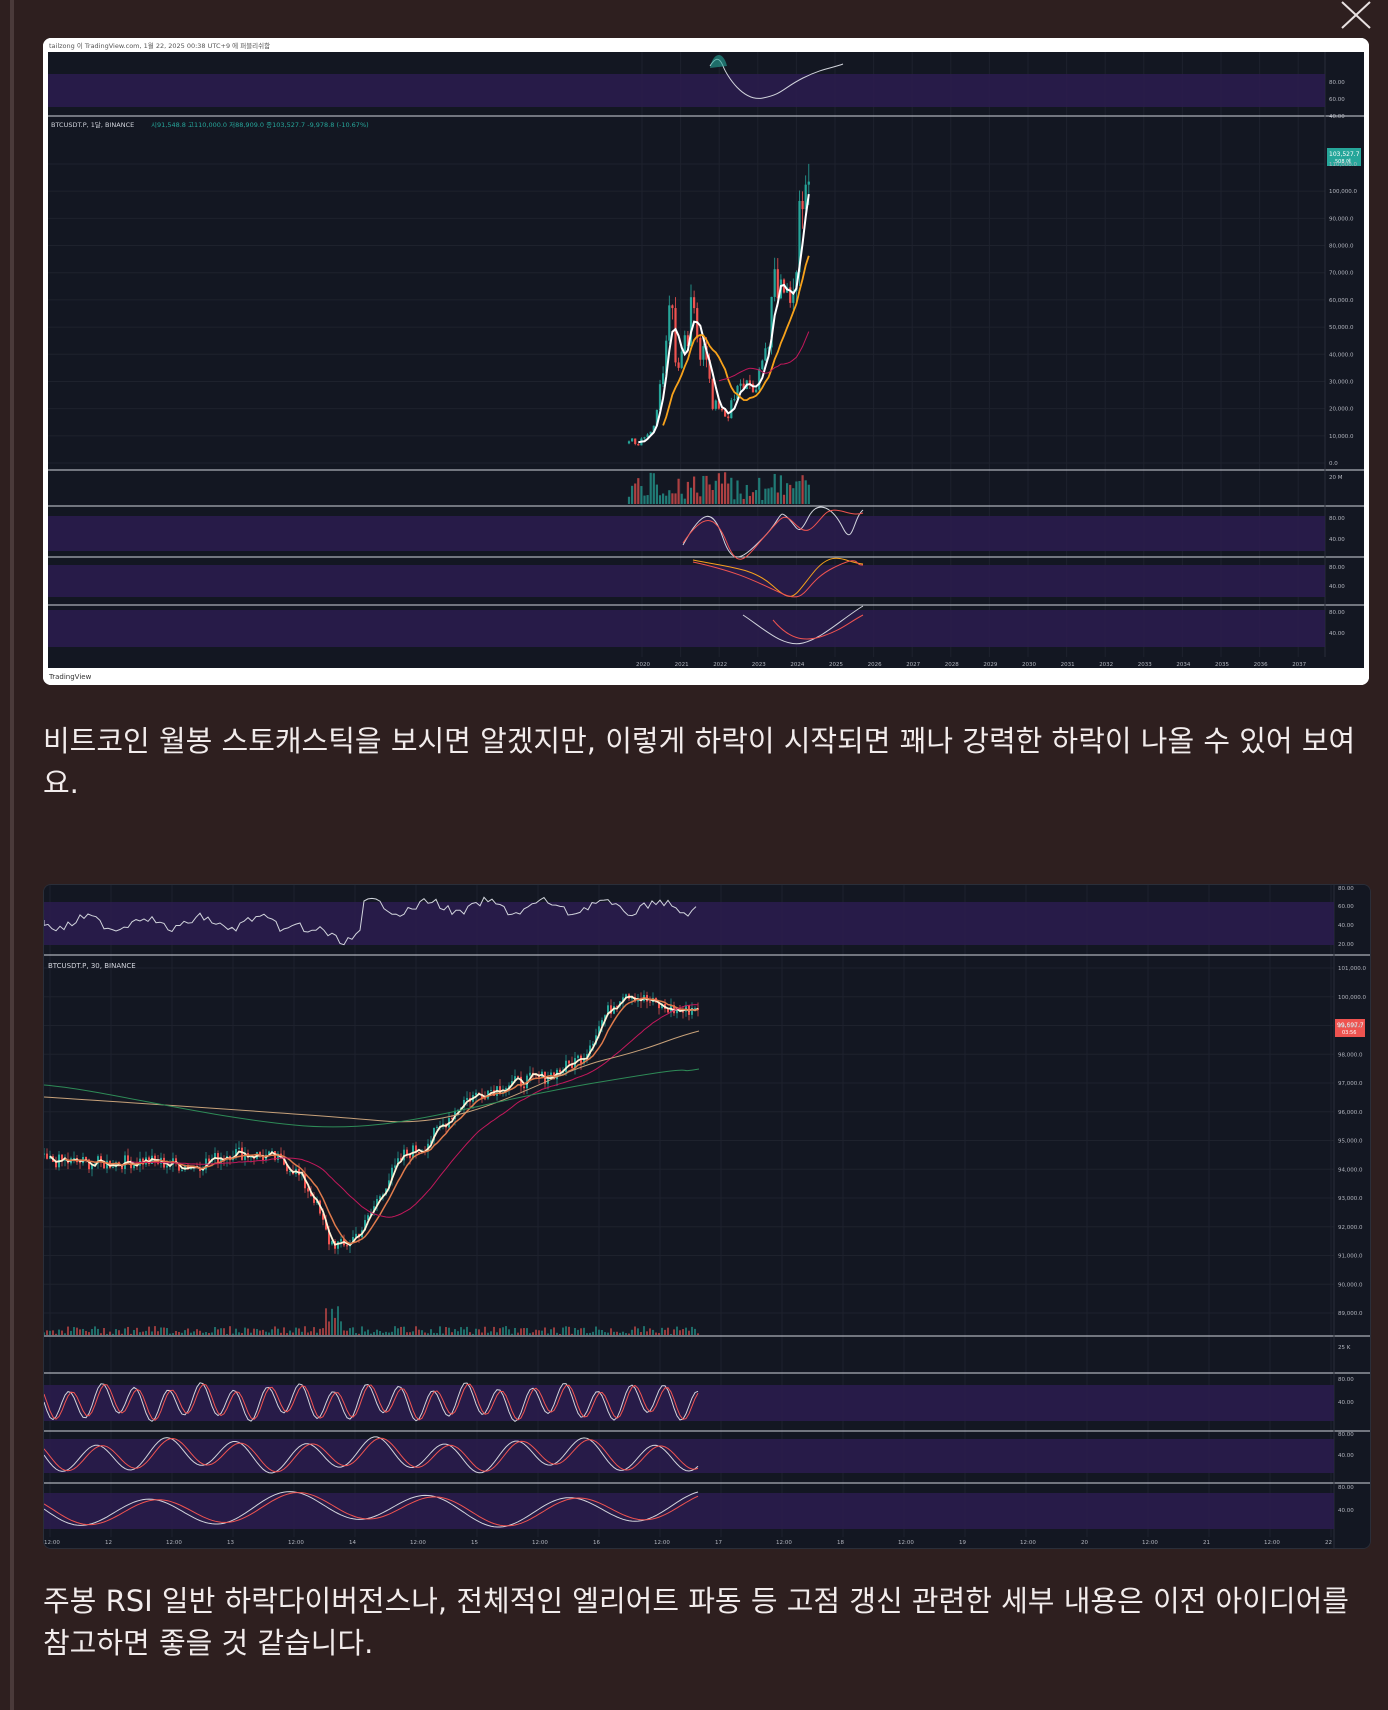  What do you see at coordinates (1337, 613) in the screenshot?
I see `chart1-stoch-tick: 80.00` at bounding box center [1337, 613].